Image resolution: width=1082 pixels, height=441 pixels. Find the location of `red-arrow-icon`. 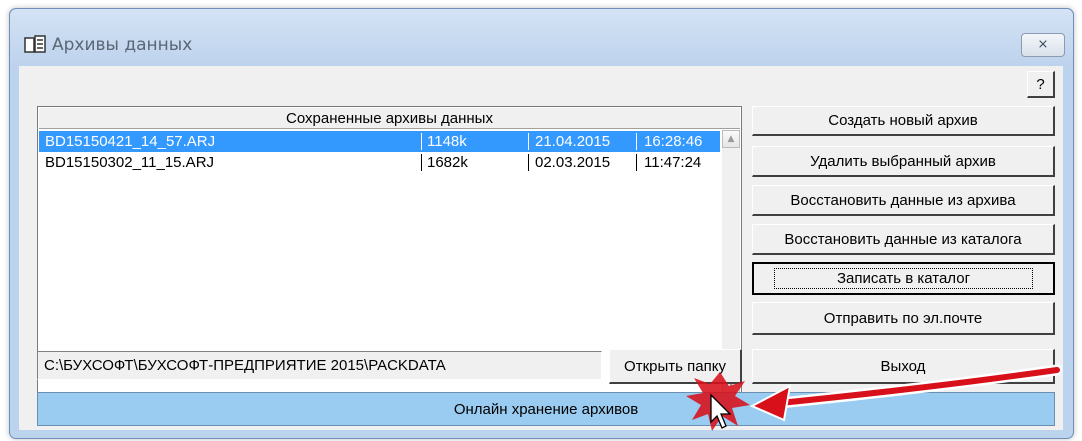

red-arrow-icon is located at coordinates (906, 393).